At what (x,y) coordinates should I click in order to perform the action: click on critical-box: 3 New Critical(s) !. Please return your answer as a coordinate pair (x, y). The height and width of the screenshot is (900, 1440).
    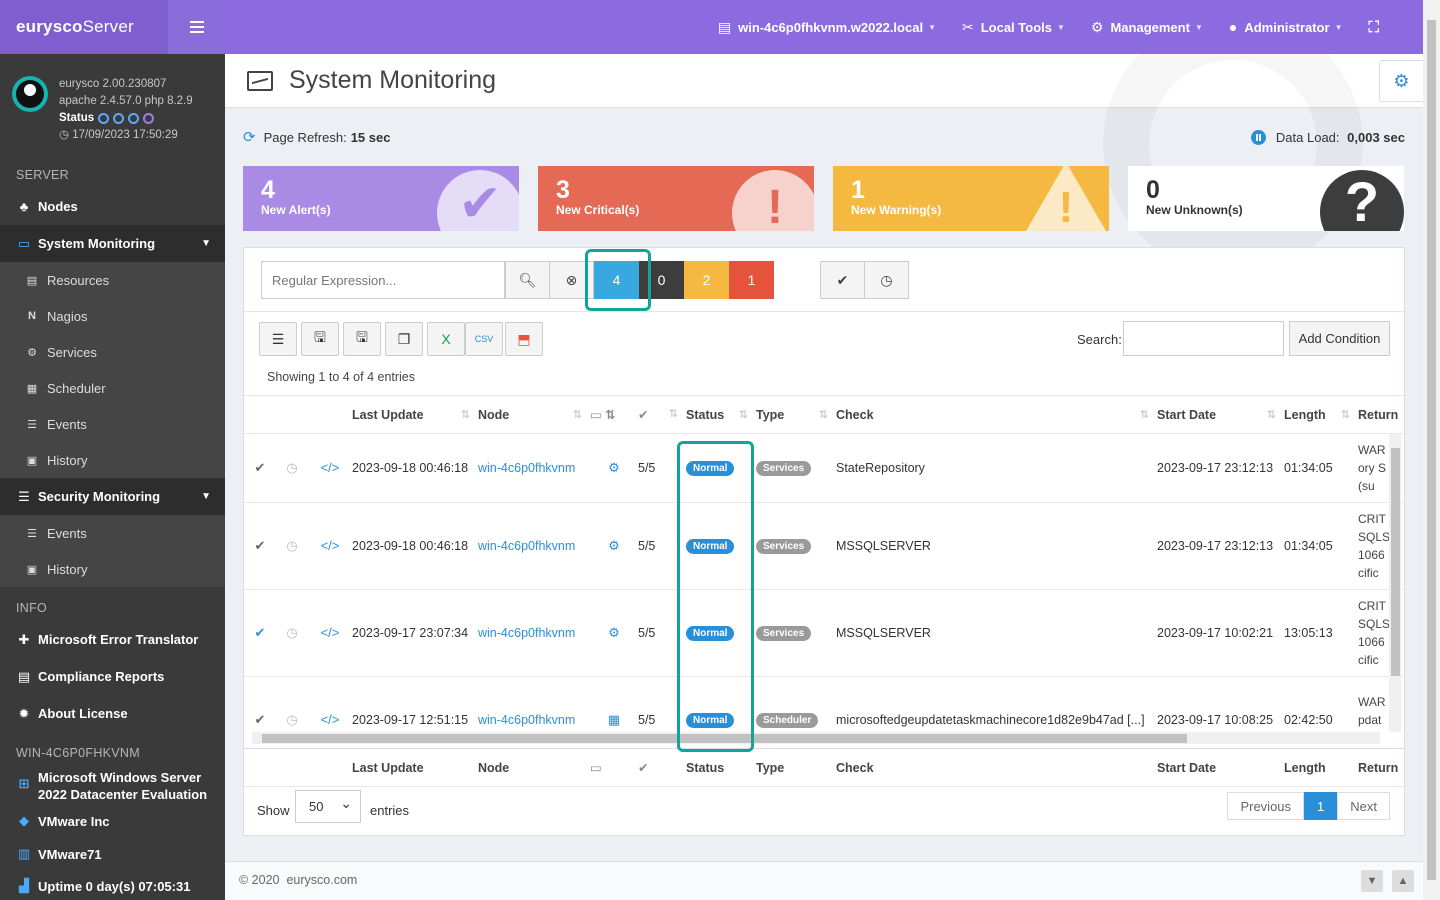
    Looking at the image, I should click on (676, 198).